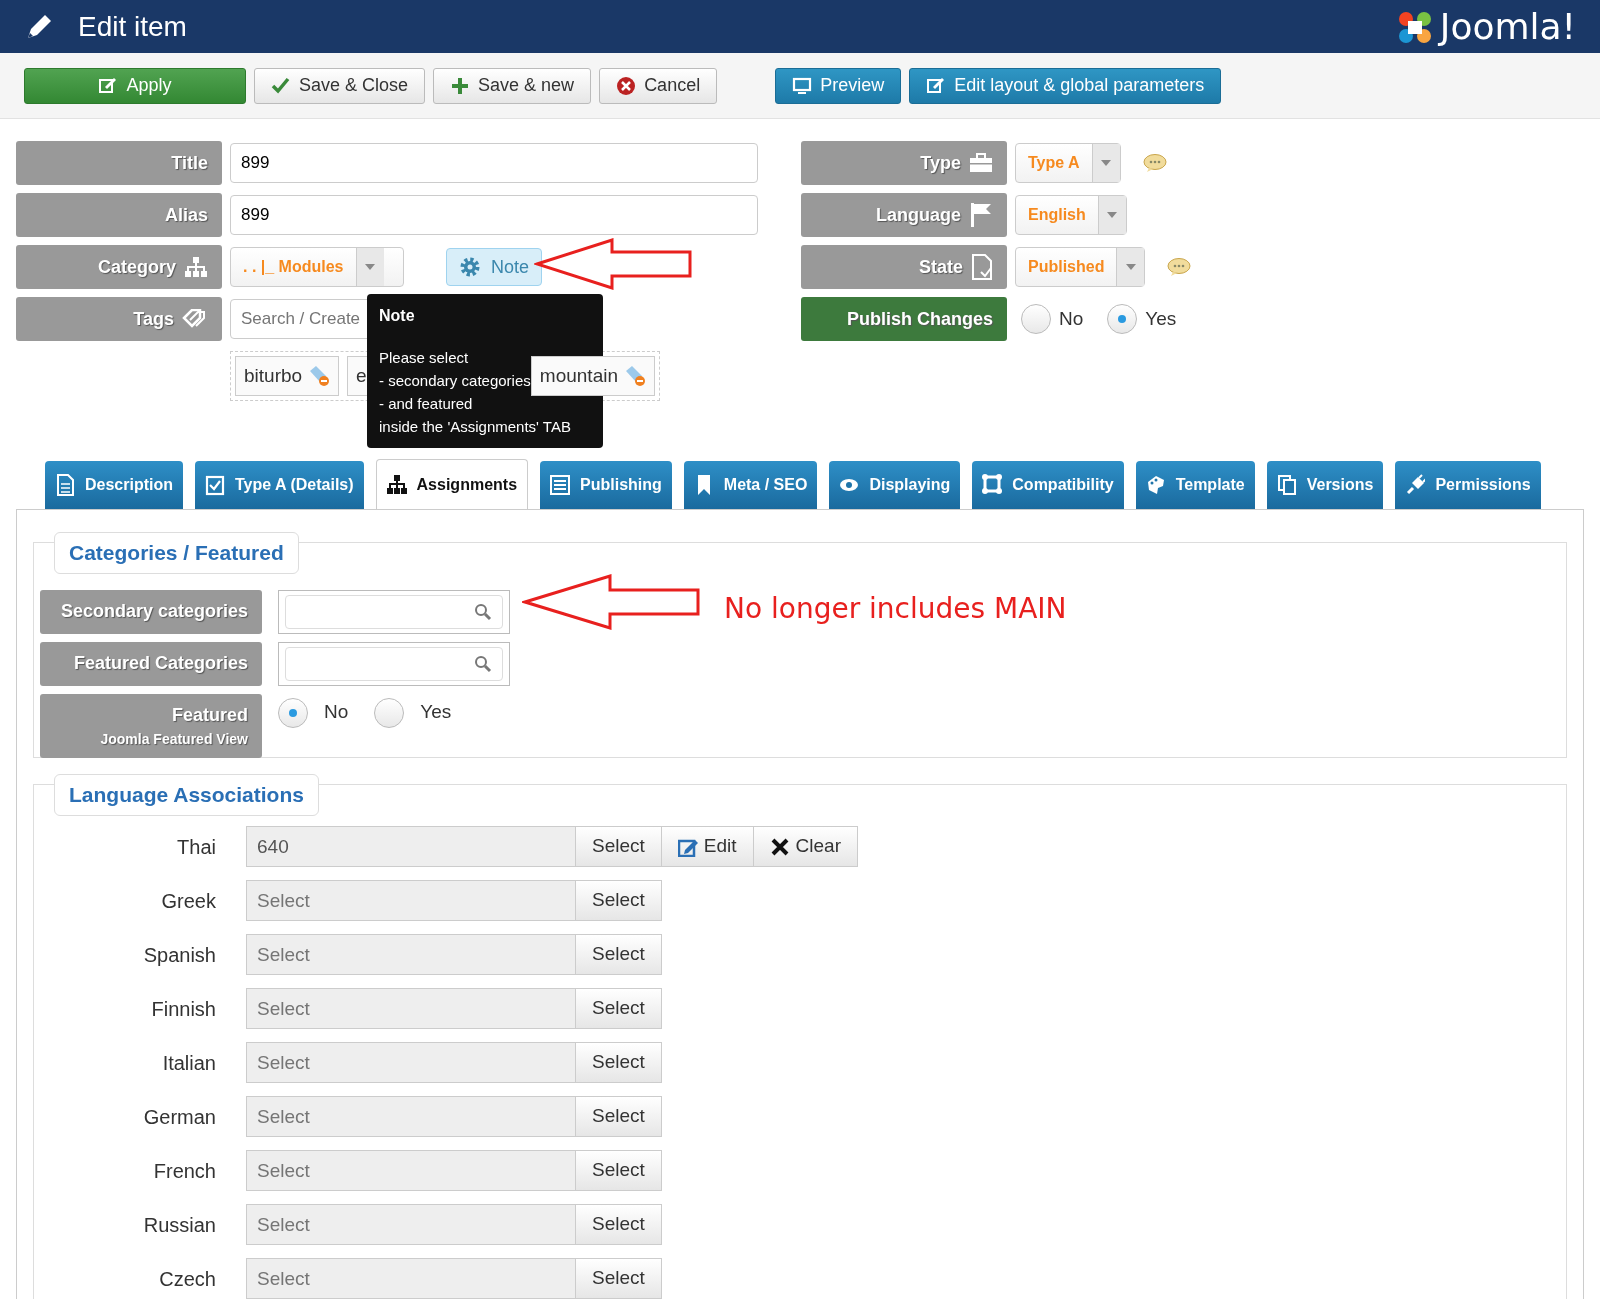  I want to click on label-text: Type, so click(940, 163).